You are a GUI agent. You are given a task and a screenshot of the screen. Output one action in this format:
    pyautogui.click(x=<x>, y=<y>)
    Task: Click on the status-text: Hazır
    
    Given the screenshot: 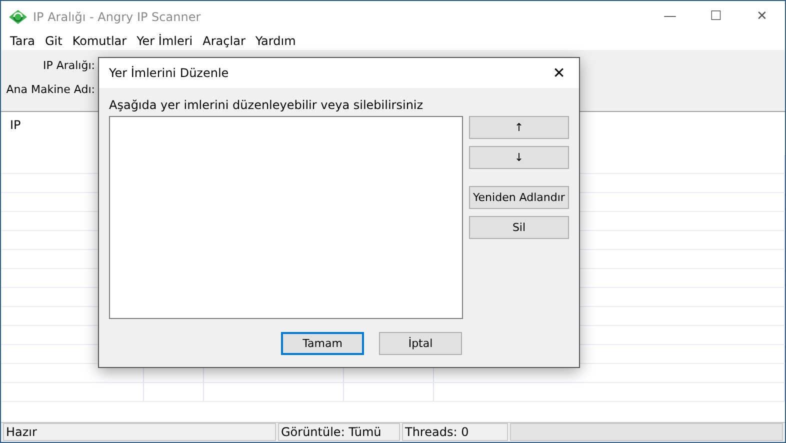 What is the action you would take?
    pyautogui.click(x=139, y=432)
    